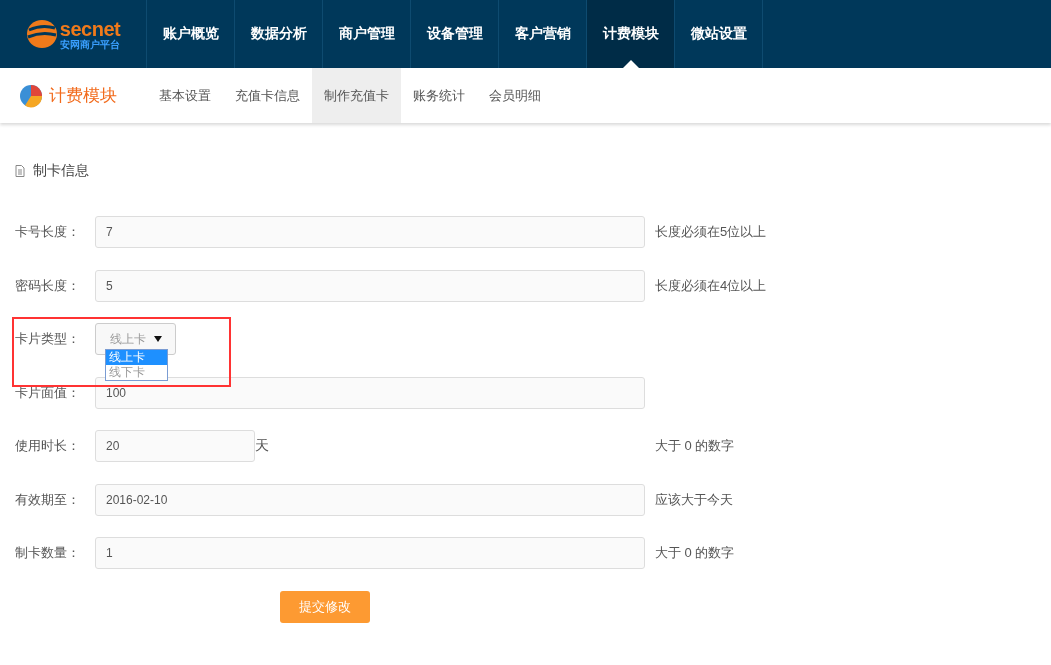 The height and width of the screenshot is (665, 1051). What do you see at coordinates (631, 34) in the screenshot?
I see `nav-tab: 计费模块` at bounding box center [631, 34].